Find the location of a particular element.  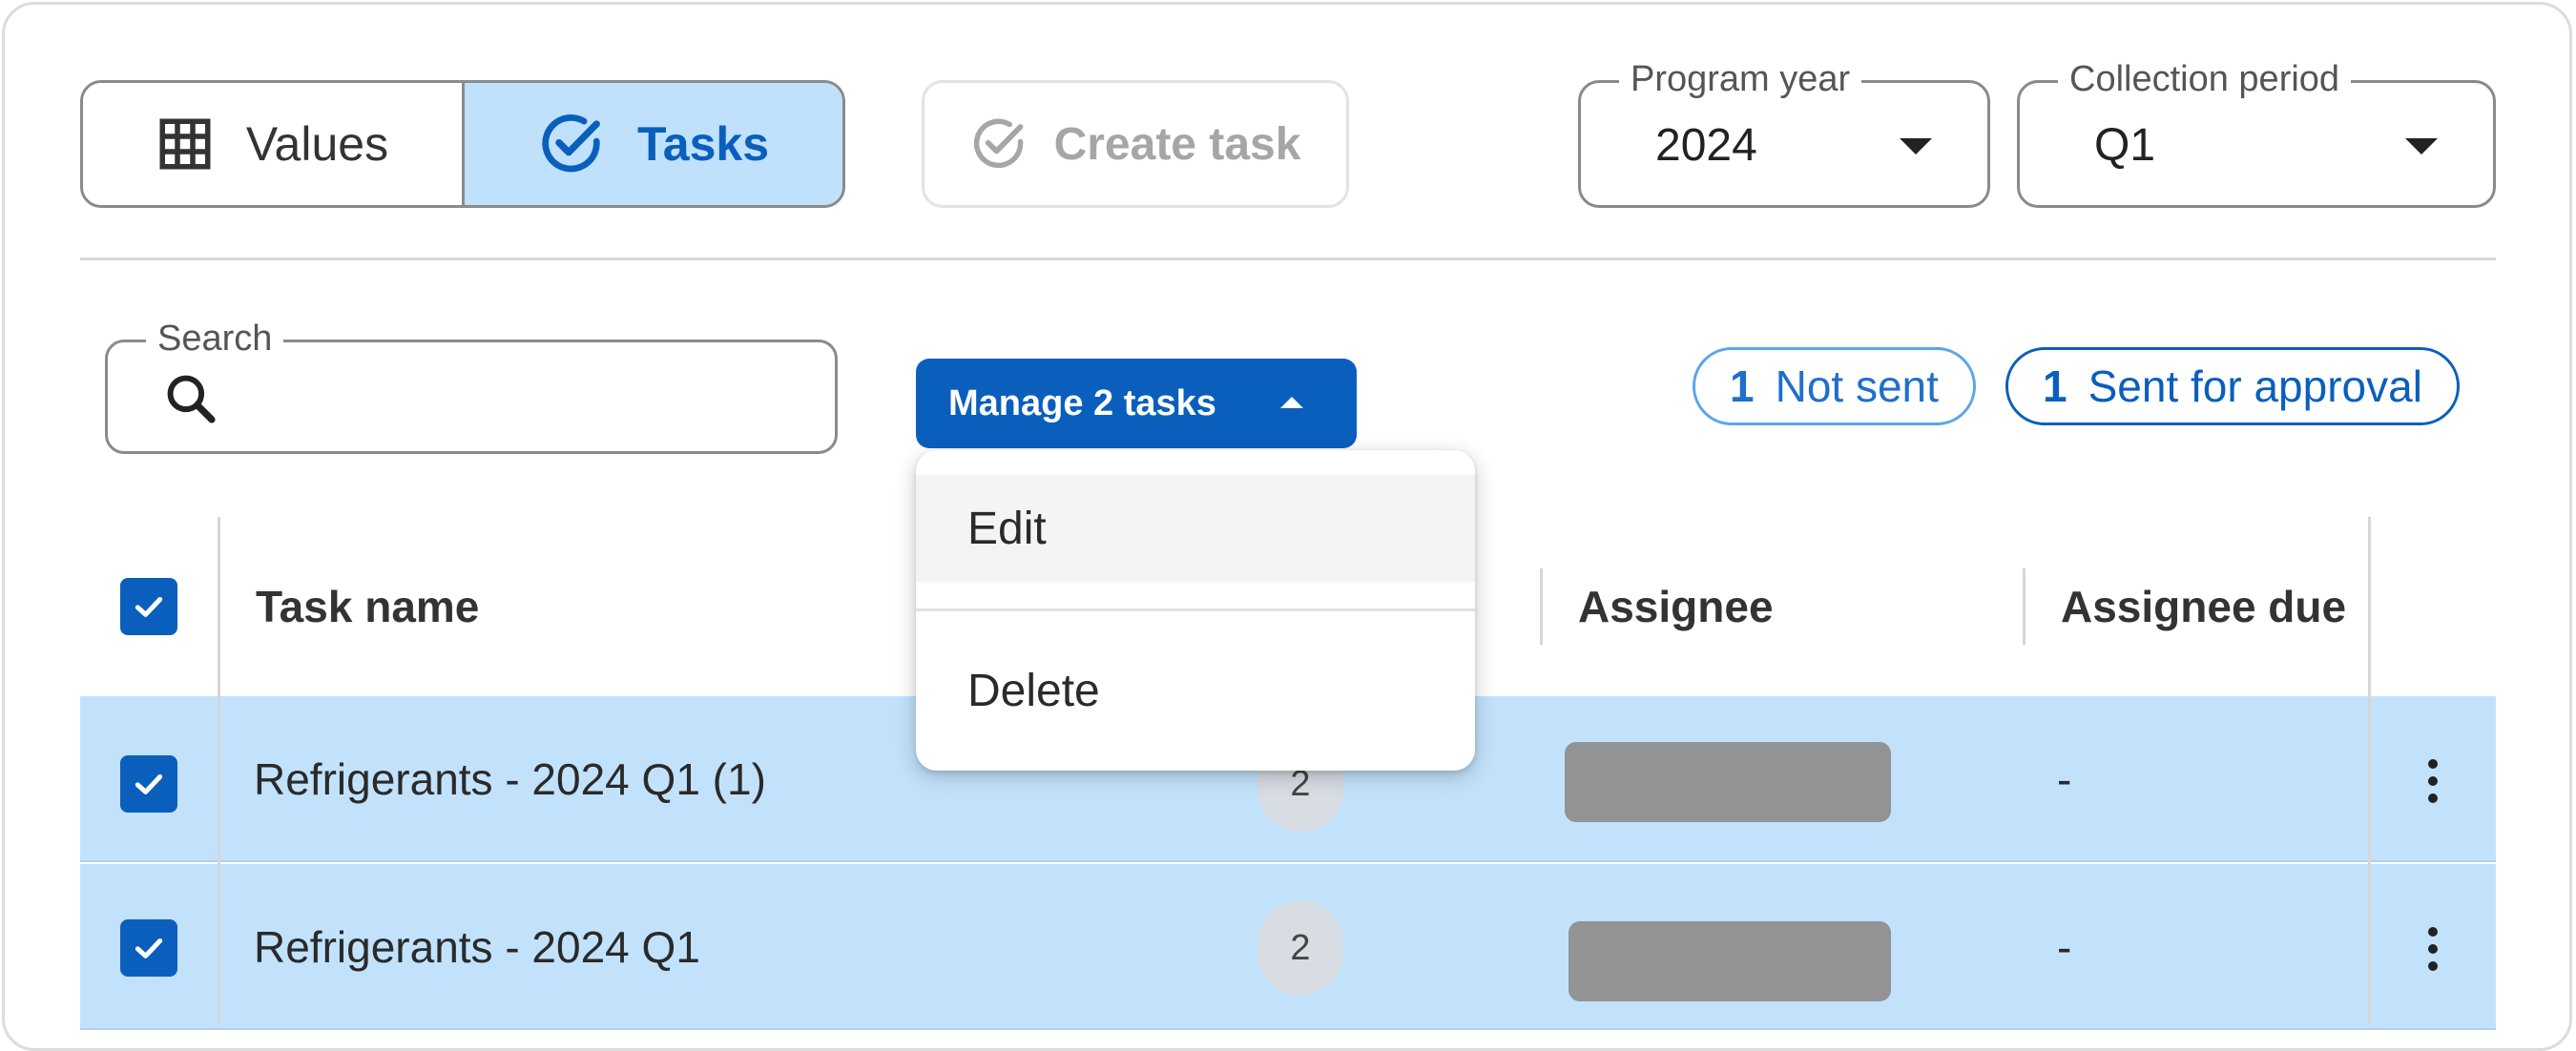

task-name-cell: Refrigerants - 2024 Q1 is located at coordinates (477, 947).